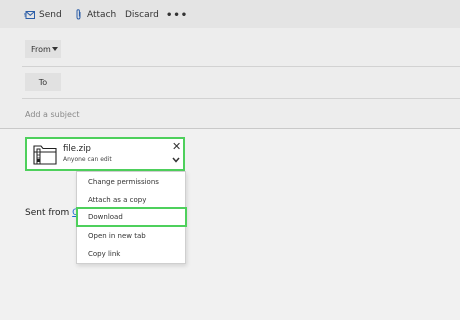  I want to click on menu-item-label: Copy link, so click(104, 254).